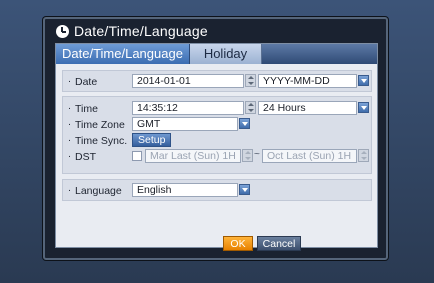  Describe the element at coordinates (250, 80) in the screenshot. I see `date-spinner` at that location.